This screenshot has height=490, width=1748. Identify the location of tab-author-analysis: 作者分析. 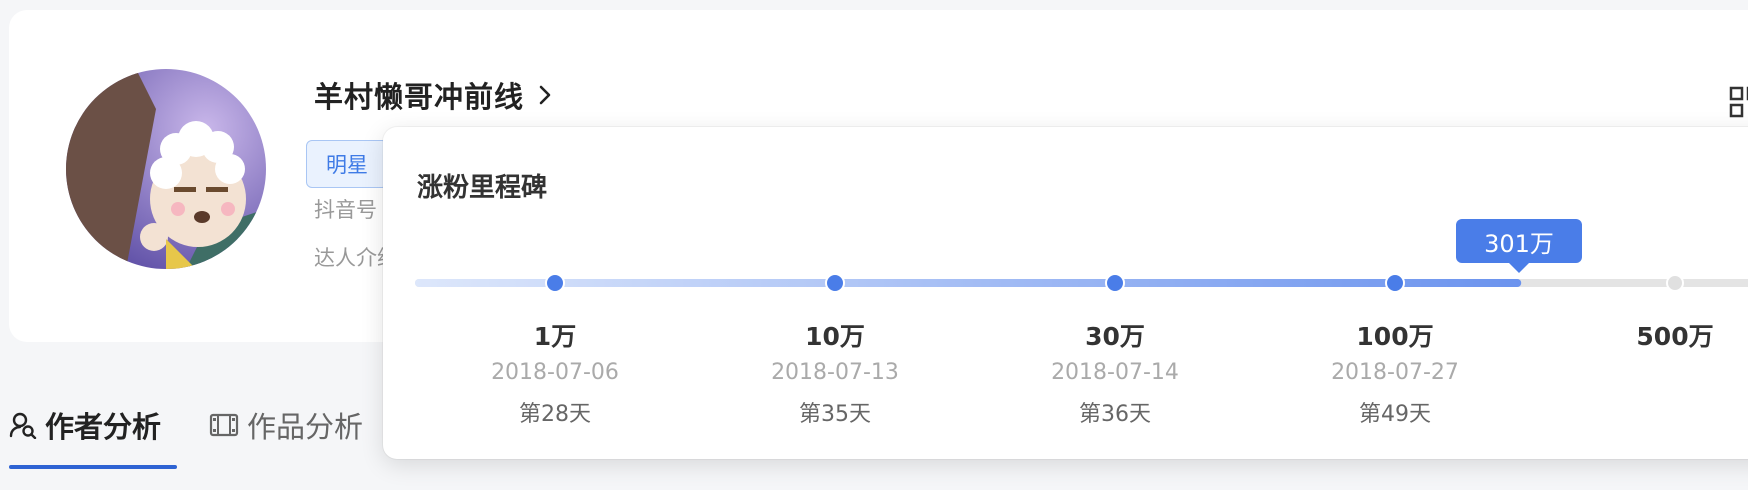
(85, 425).